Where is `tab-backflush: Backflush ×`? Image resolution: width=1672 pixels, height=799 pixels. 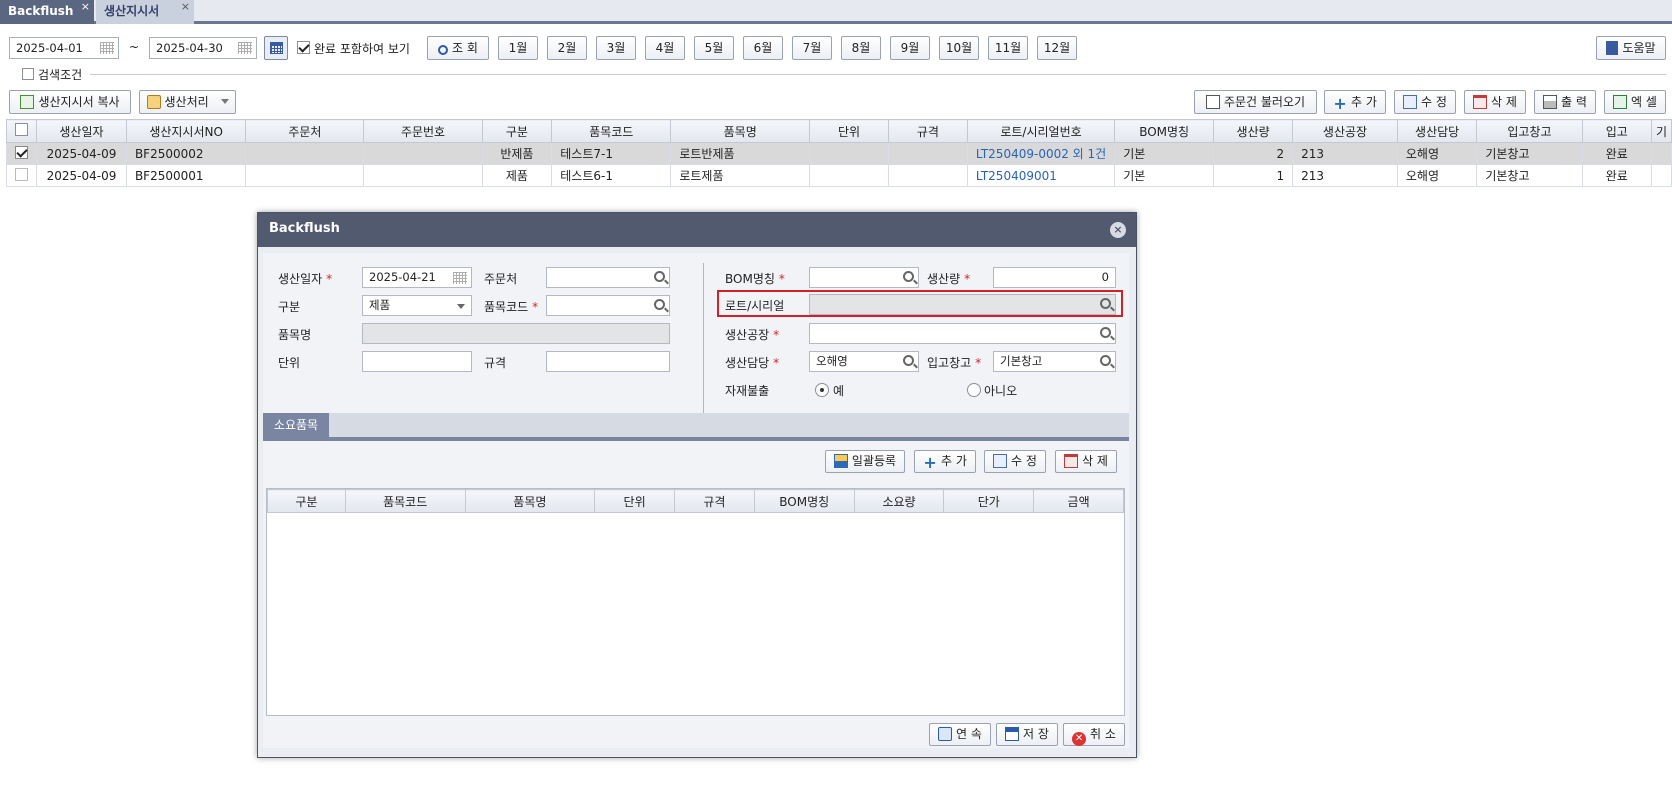
tab-backflush: Backflush × is located at coordinates (47, 12).